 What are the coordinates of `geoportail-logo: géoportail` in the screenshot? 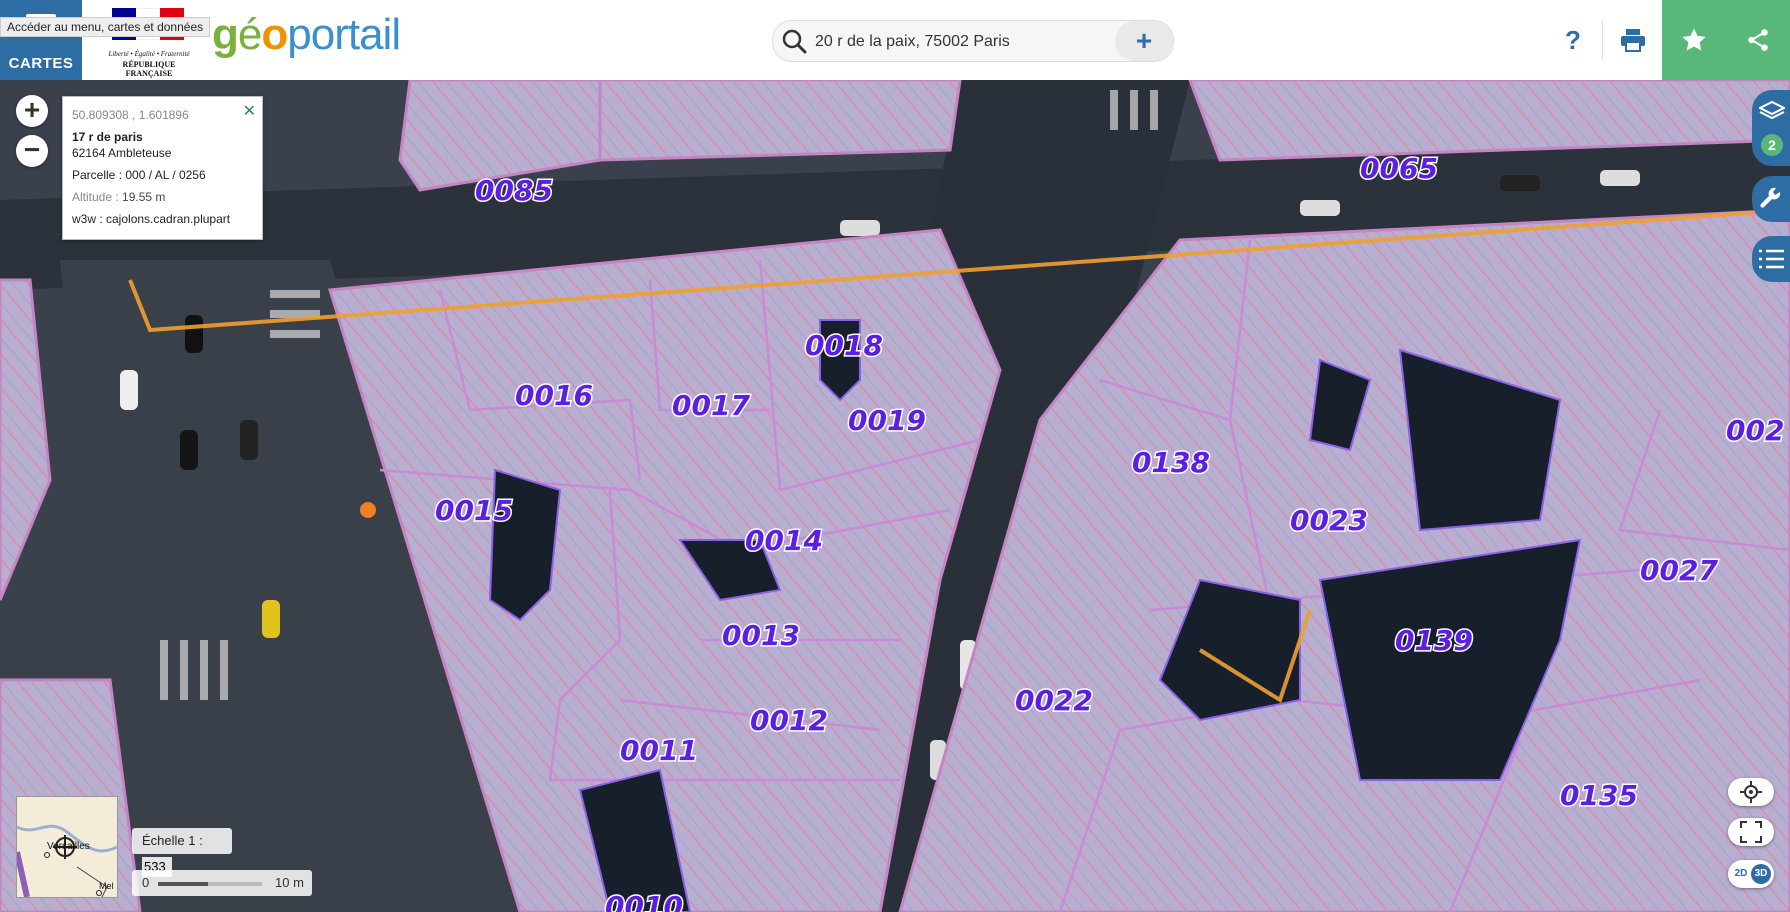 It's located at (306, 35).